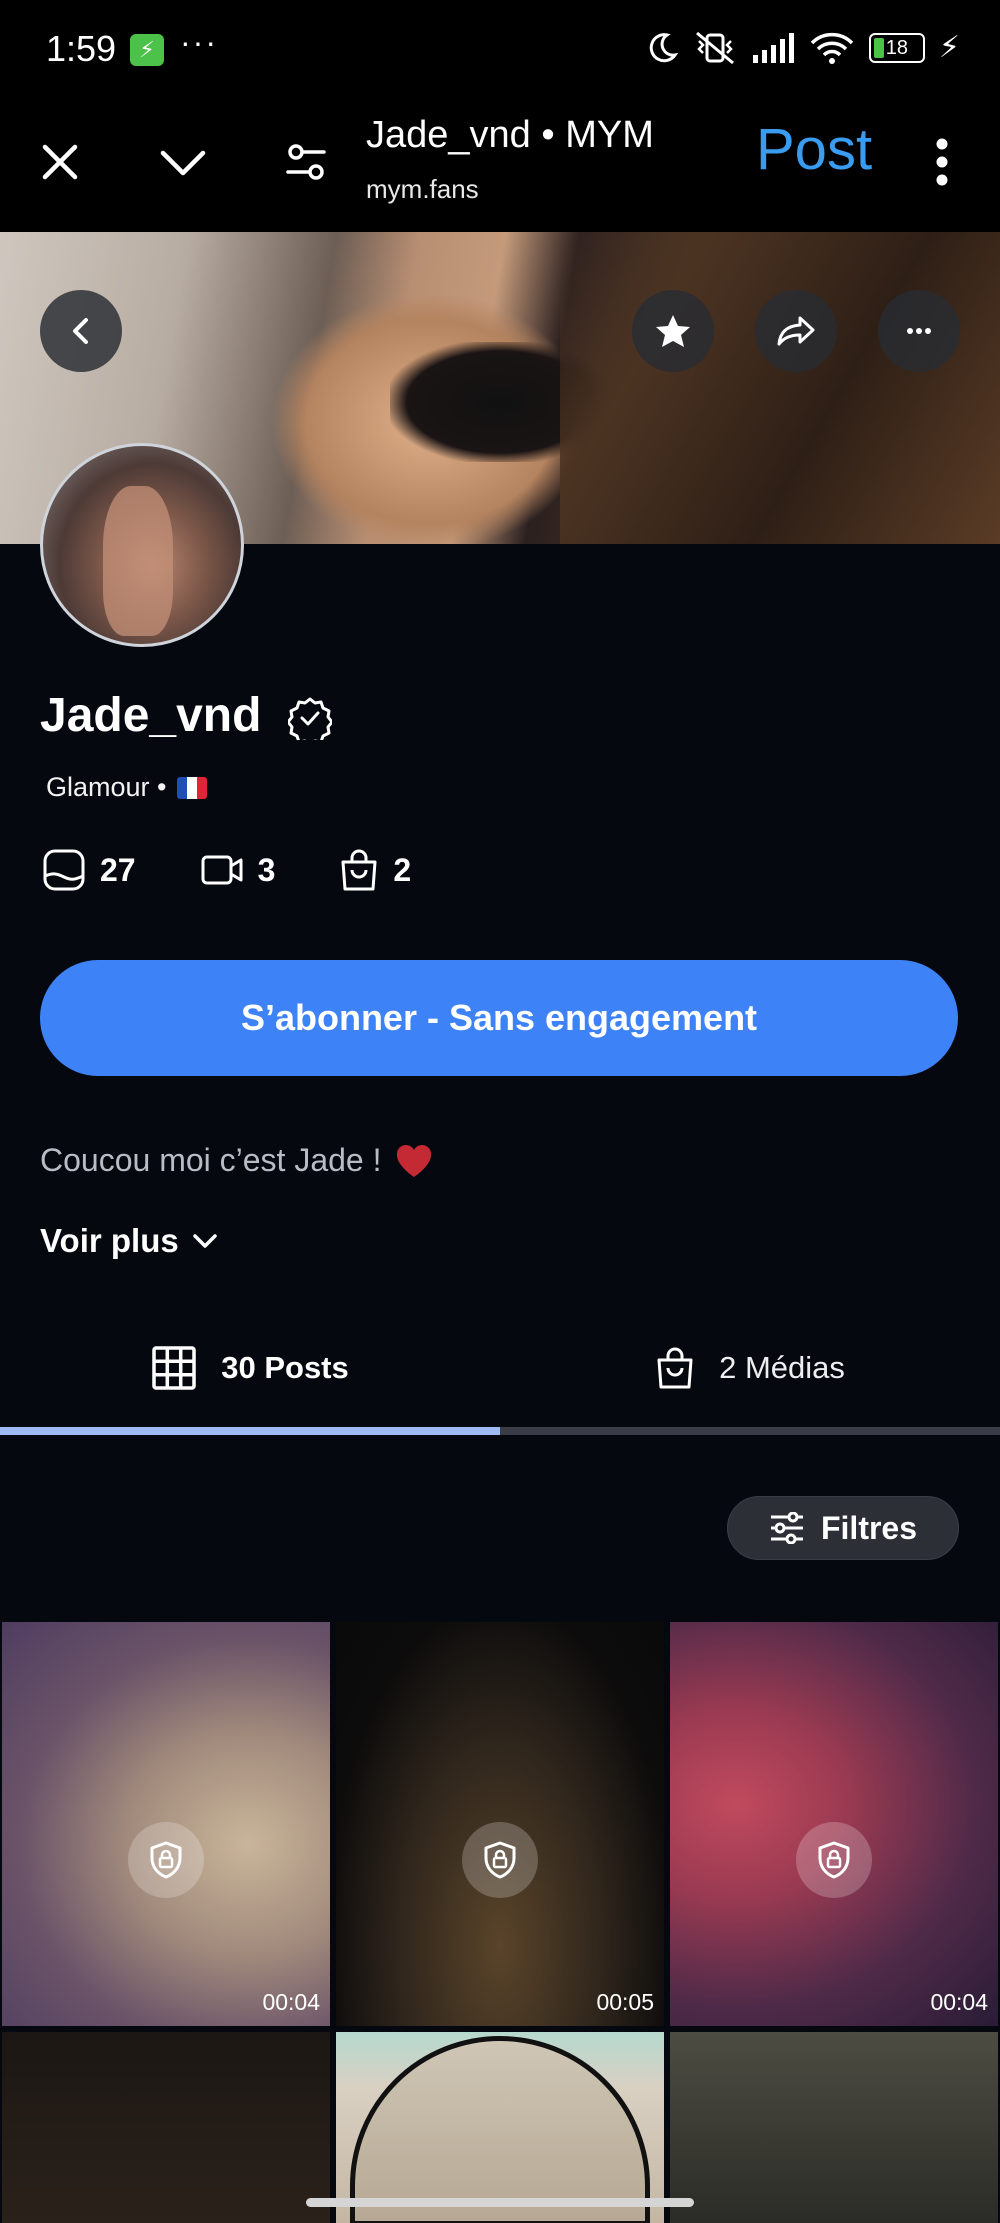 This screenshot has width=1000, height=2223. What do you see at coordinates (60, 162) in the screenshot?
I see `close-icon` at bounding box center [60, 162].